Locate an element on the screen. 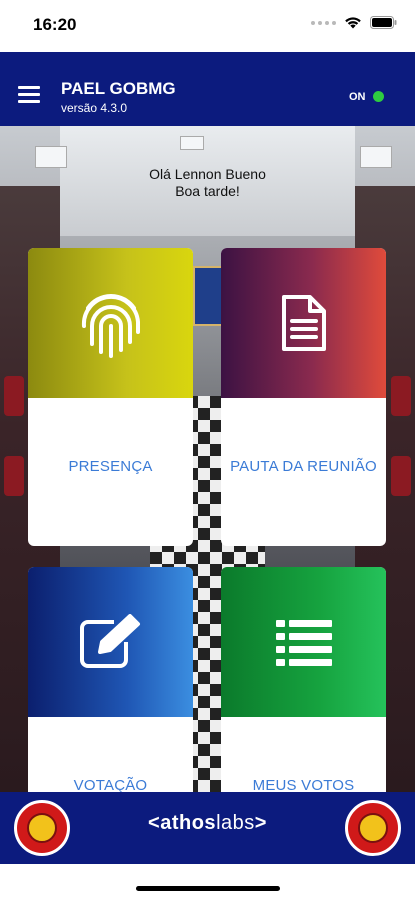  meus-votos-card-header is located at coordinates (303, 642).